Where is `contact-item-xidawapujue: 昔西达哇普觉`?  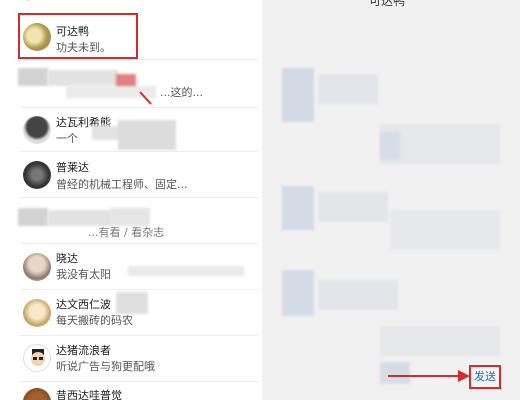
contact-item-xidawapujue: 昔西达哇普觉 is located at coordinates (131, 391).